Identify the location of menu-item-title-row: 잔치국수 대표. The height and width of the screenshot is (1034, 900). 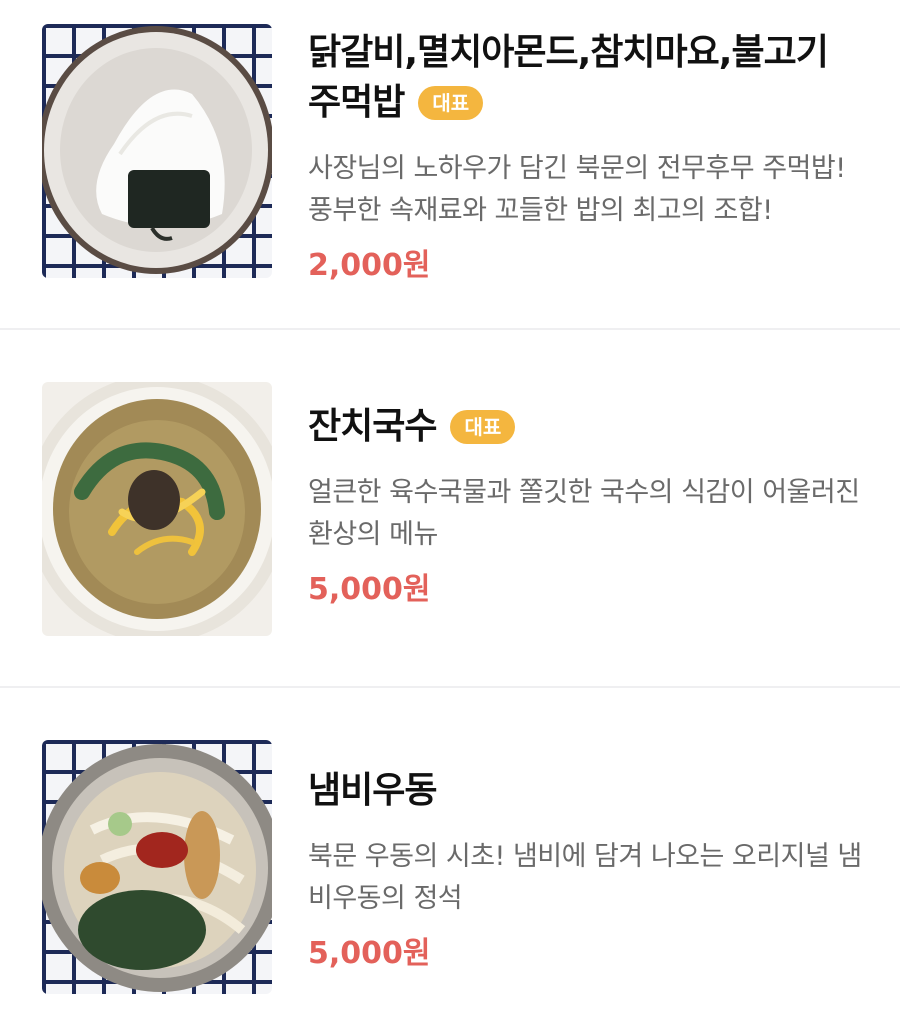
(589, 427).